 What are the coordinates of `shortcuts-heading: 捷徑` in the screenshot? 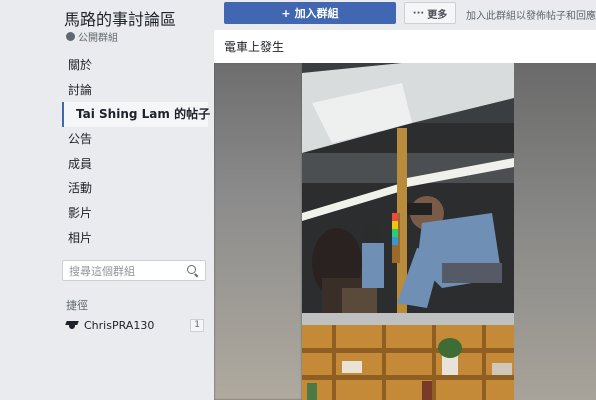 It's located at (77, 305).